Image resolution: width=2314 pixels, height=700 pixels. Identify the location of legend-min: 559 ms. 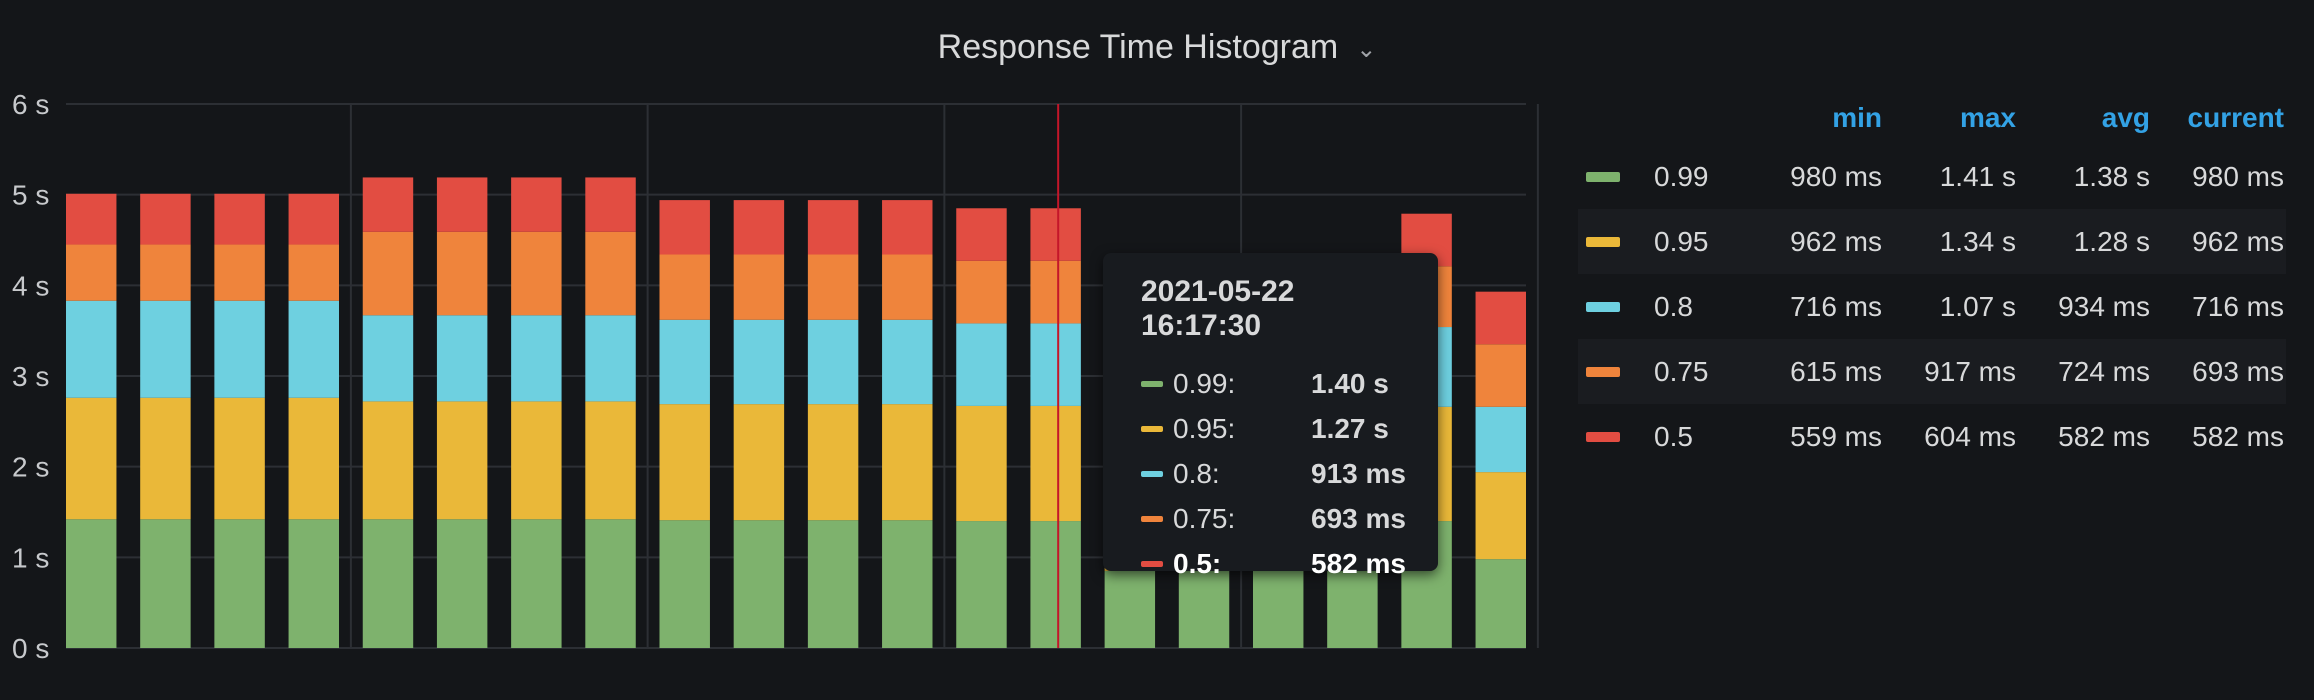
(1836, 436).